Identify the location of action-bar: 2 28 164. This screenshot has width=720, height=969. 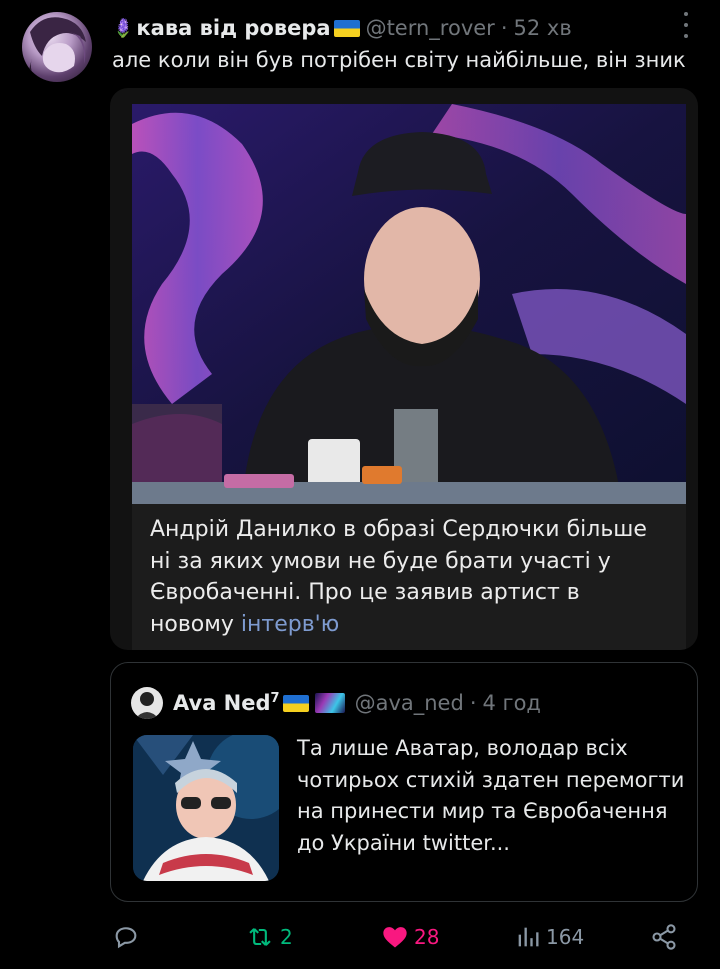
(360, 938).